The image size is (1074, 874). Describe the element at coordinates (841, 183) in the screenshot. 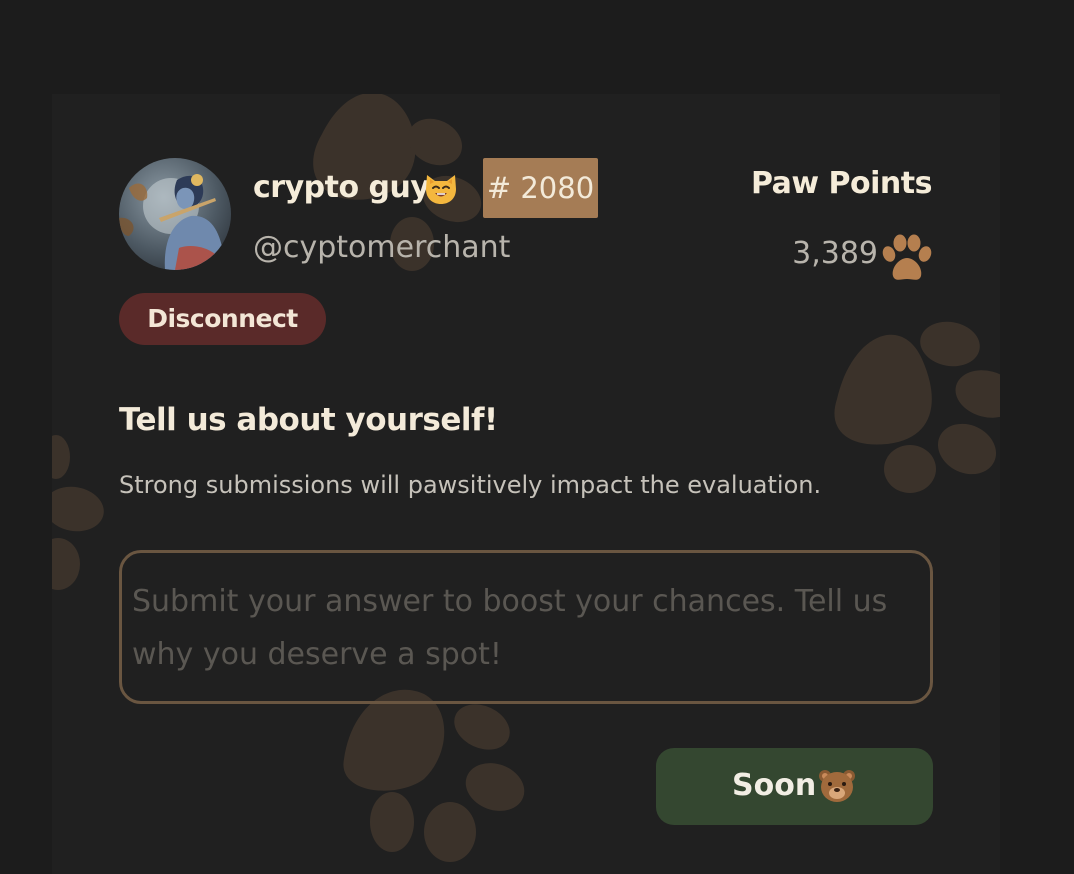

I see `paw-points-label: Paw Points` at that location.